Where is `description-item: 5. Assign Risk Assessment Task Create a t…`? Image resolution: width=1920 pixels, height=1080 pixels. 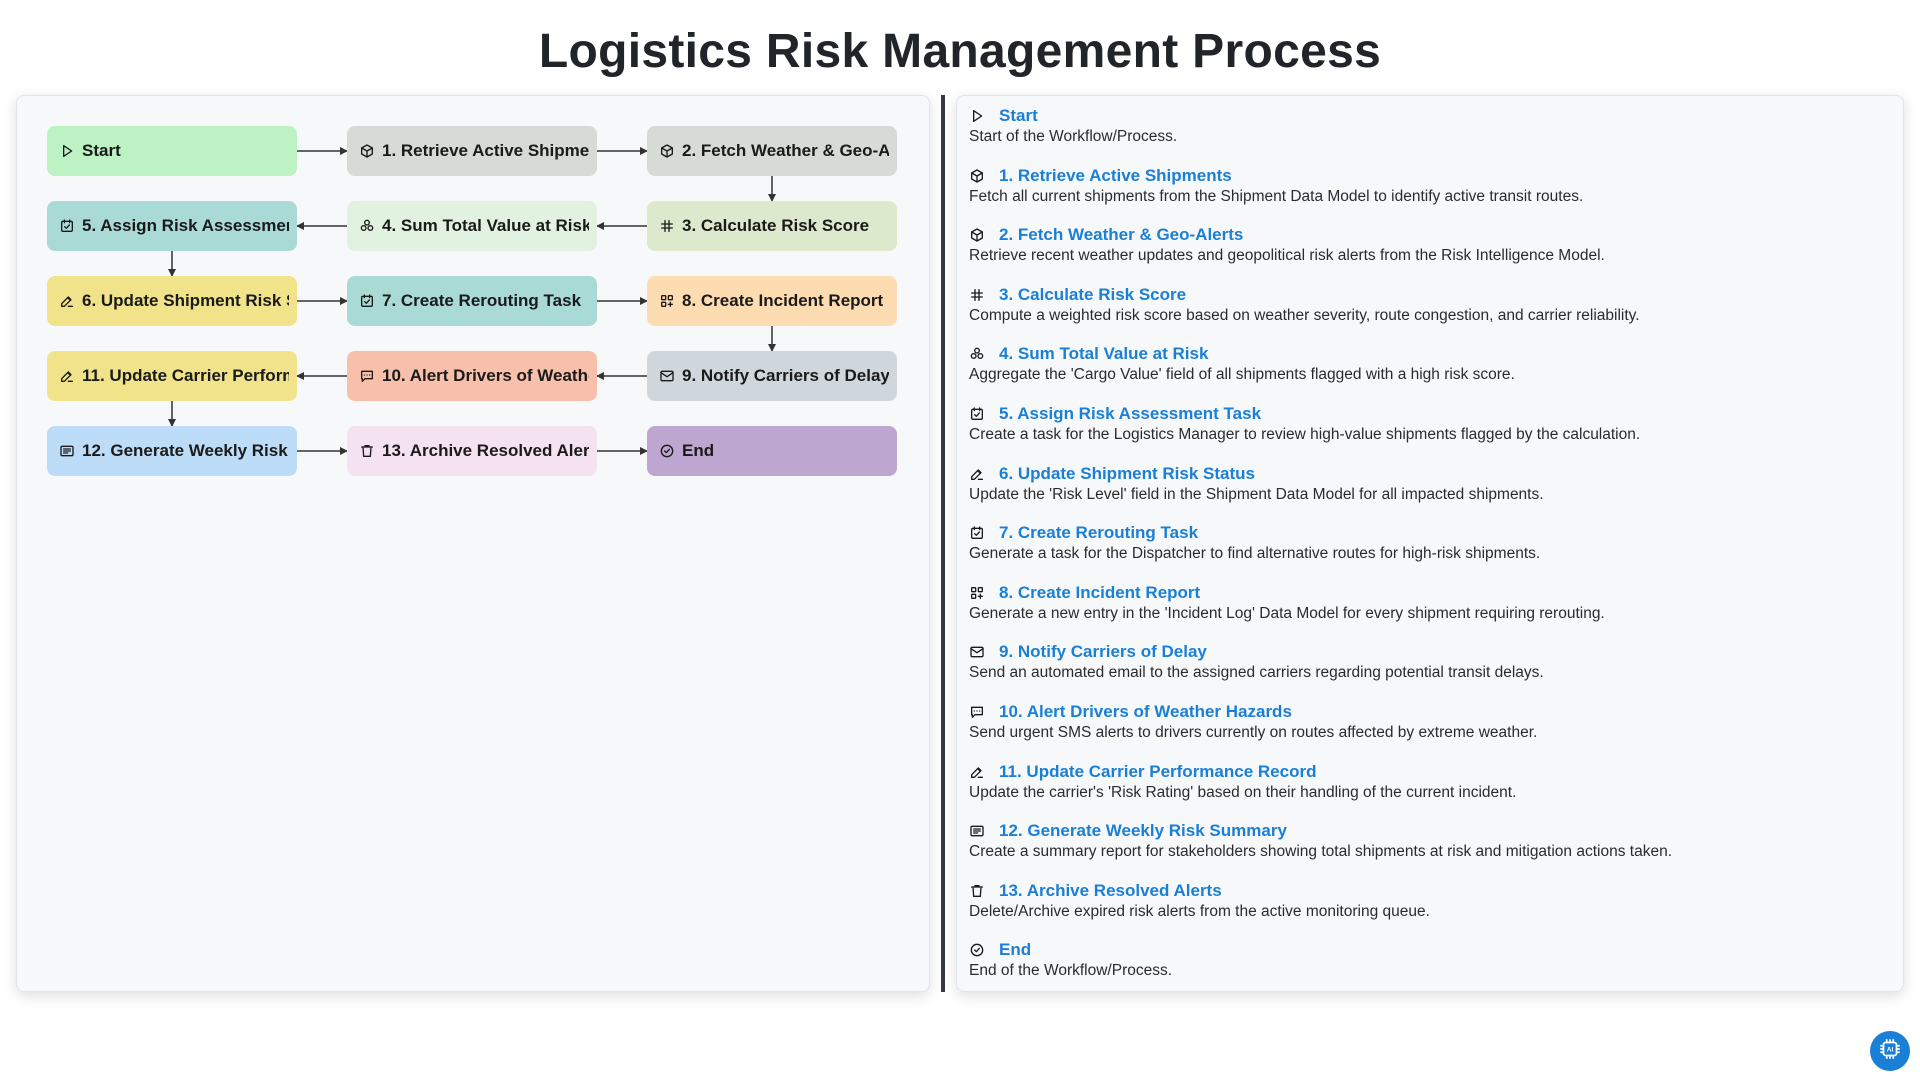
description-item: 5. Assign Risk Assessment Task Create a t… is located at coordinates (1430, 432).